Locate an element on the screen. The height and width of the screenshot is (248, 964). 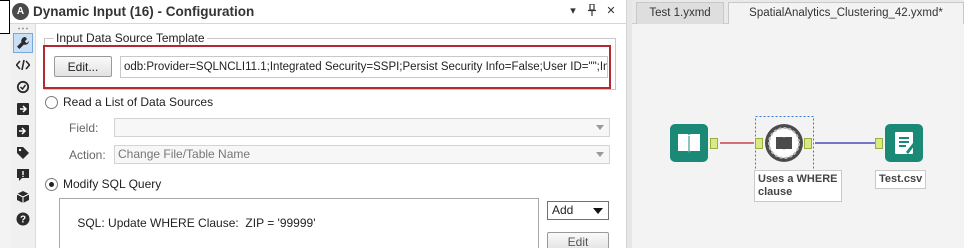
sql-query-item: SQL: Update WHERE Clause: ZIP = '99999' is located at coordinates (196, 223).